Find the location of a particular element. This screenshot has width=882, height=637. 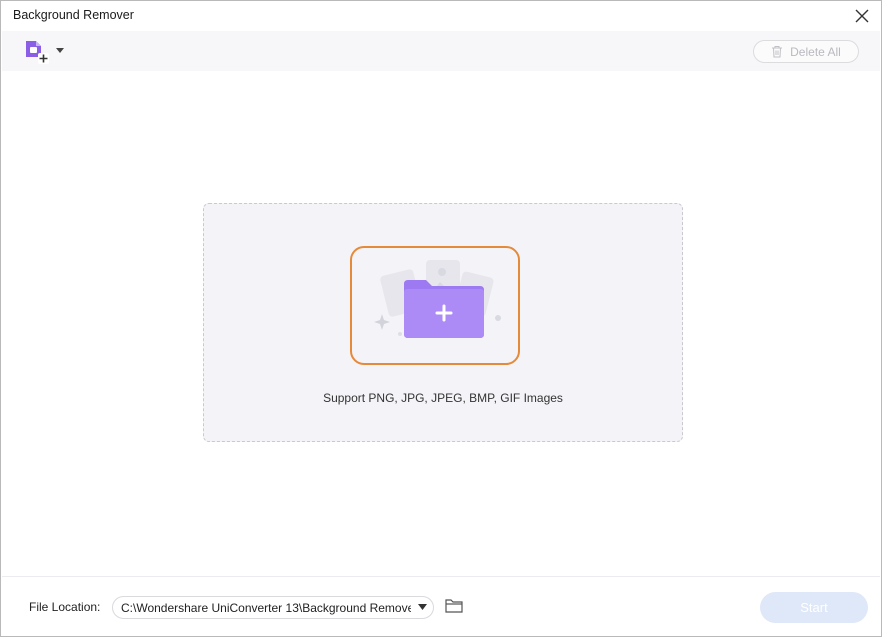

add-files-box is located at coordinates (435, 305).